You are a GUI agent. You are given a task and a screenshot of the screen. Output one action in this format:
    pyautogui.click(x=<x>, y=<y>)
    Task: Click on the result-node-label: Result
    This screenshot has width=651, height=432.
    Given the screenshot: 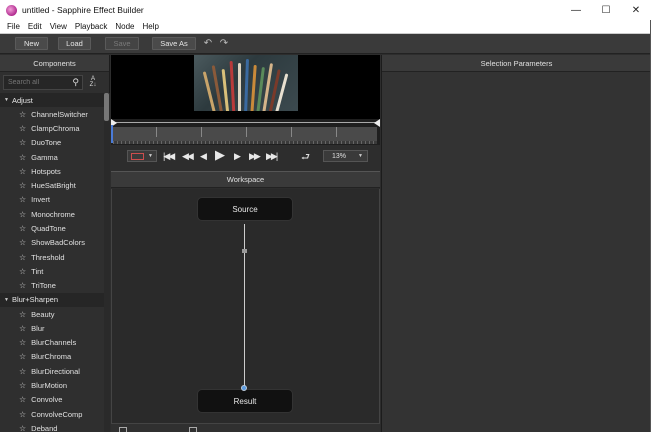 What is the action you would take?
    pyautogui.click(x=245, y=401)
    